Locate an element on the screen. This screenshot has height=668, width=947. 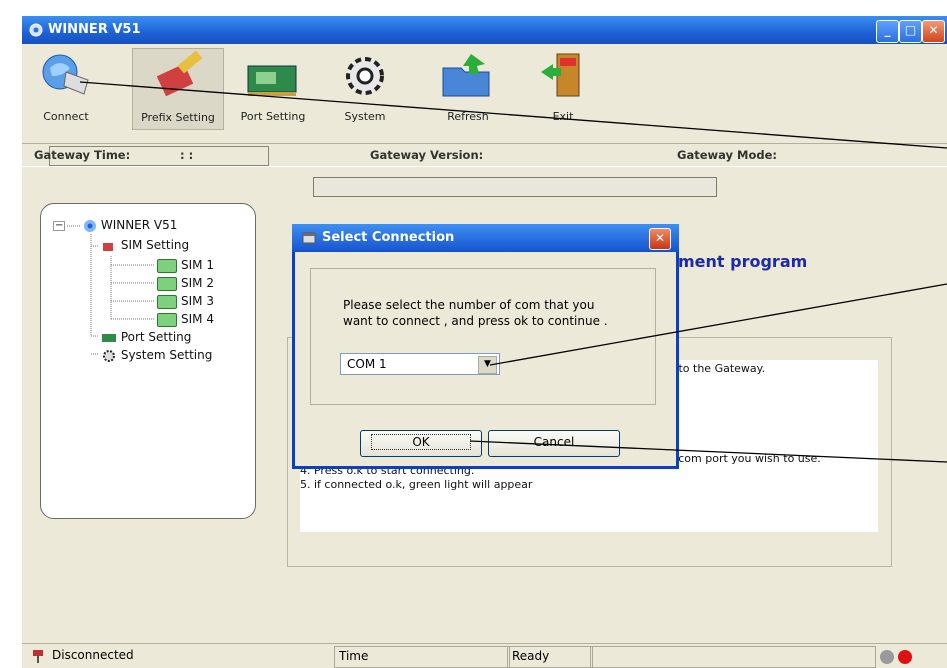
status-light-gray is located at coordinates (887, 657).